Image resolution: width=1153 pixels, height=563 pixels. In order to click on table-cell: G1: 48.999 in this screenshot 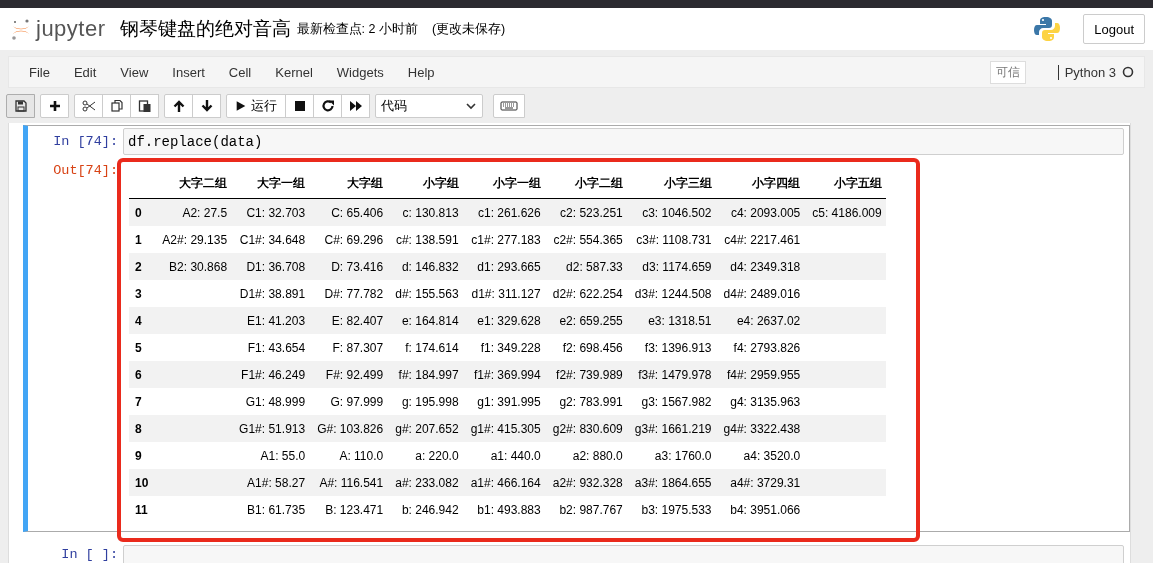, I will do `click(270, 401)`.